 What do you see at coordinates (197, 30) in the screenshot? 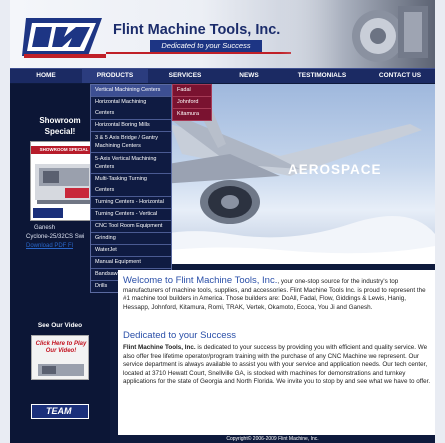
I see `company-name: Flint Machine Tools, Inc.` at bounding box center [197, 30].